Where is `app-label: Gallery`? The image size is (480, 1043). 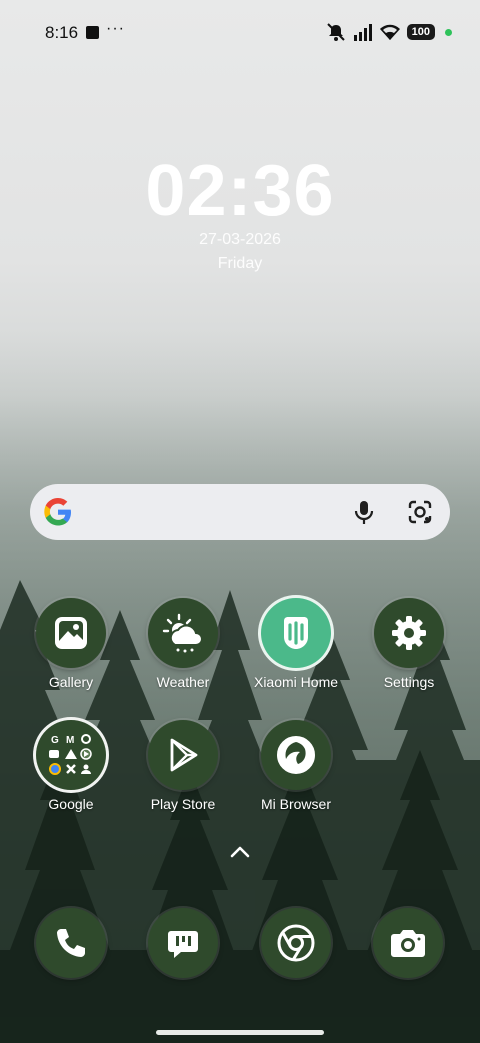 app-label: Gallery is located at coordinates (71, 682).